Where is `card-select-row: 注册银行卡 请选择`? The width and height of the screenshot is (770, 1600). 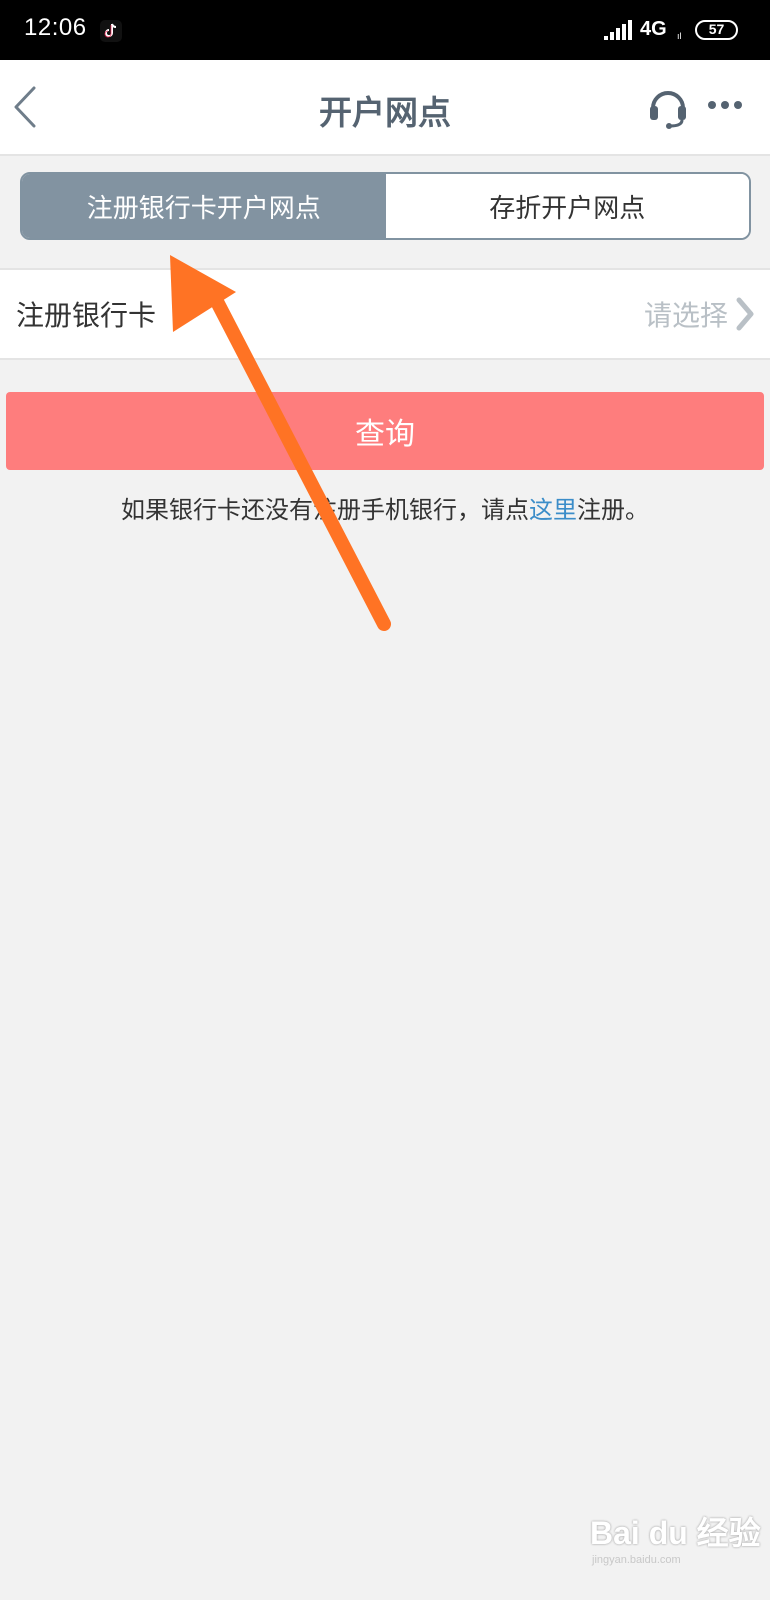 card-select-row: 注册银行卡 请选择 is located at coordinates (385, 314).